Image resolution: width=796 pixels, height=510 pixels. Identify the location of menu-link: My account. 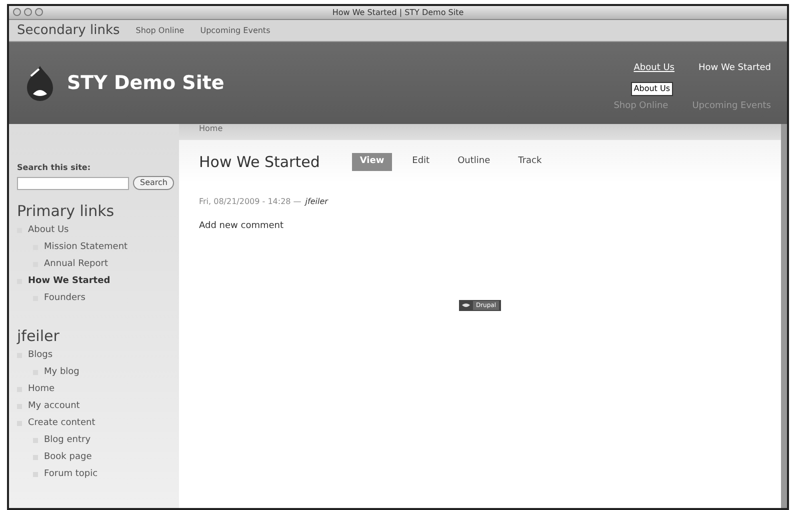
(54, 406).